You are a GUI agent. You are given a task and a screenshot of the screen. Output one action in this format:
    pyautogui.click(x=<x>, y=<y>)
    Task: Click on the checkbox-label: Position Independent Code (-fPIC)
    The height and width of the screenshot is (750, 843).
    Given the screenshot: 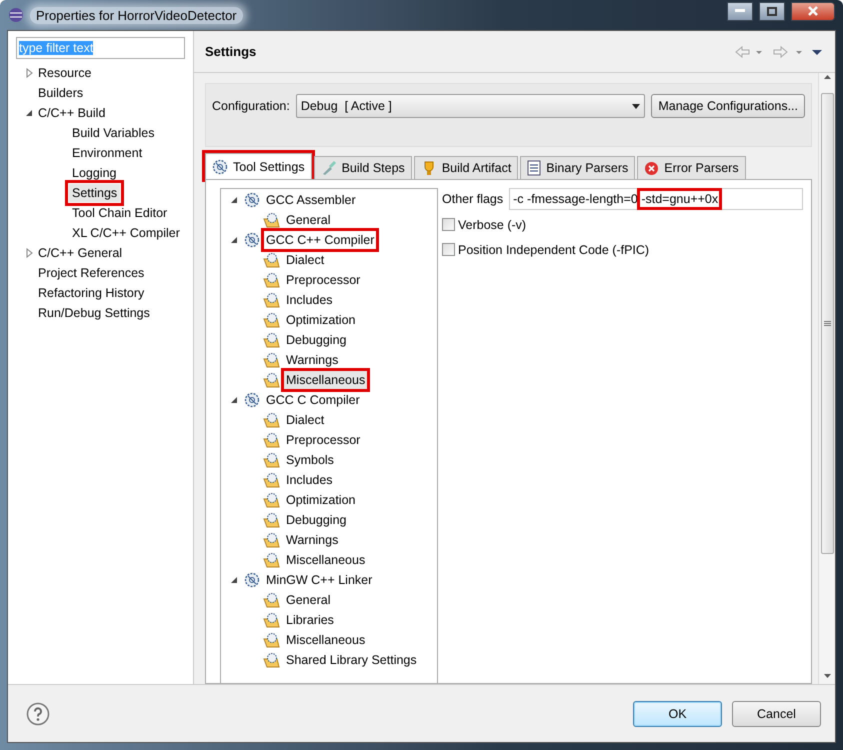 What is the action you would take?
    pyautogui.click(x=554, y=249)
    